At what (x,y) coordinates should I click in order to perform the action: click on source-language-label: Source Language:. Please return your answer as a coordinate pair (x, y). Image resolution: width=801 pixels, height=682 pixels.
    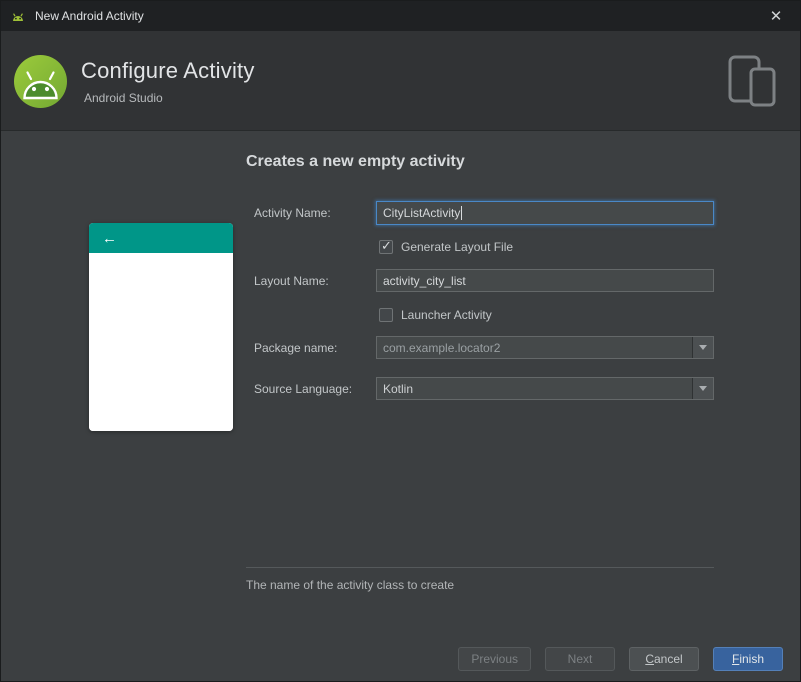
    Looking at the image, I should click on (303, 389).